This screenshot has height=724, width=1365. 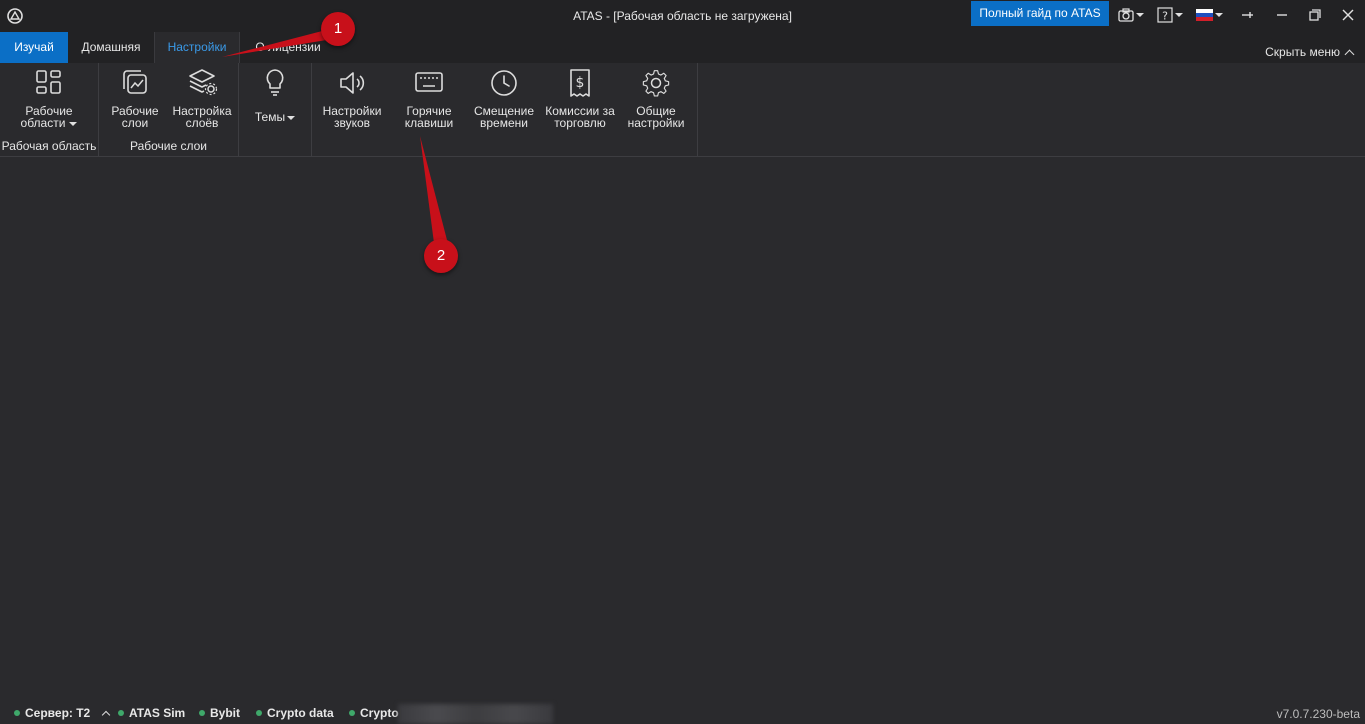 I want to click on layers-group-label: Рабочие слои, so click(x=168, y=146).